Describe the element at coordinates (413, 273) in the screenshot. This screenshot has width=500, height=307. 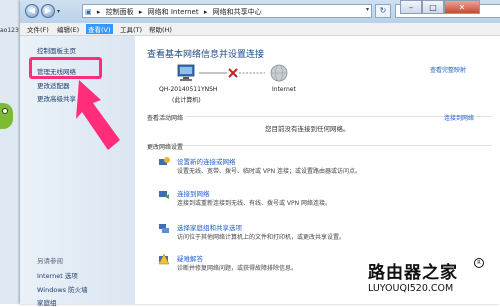
I see `watermark-text: 路由器之家` at that location.